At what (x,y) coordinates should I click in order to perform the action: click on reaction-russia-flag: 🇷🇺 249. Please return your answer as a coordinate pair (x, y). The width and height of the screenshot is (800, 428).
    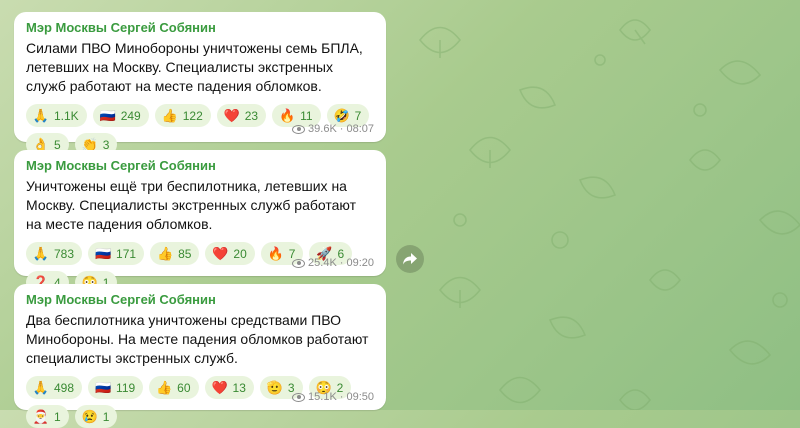
    Looking at the image, I should click on (120, 115).